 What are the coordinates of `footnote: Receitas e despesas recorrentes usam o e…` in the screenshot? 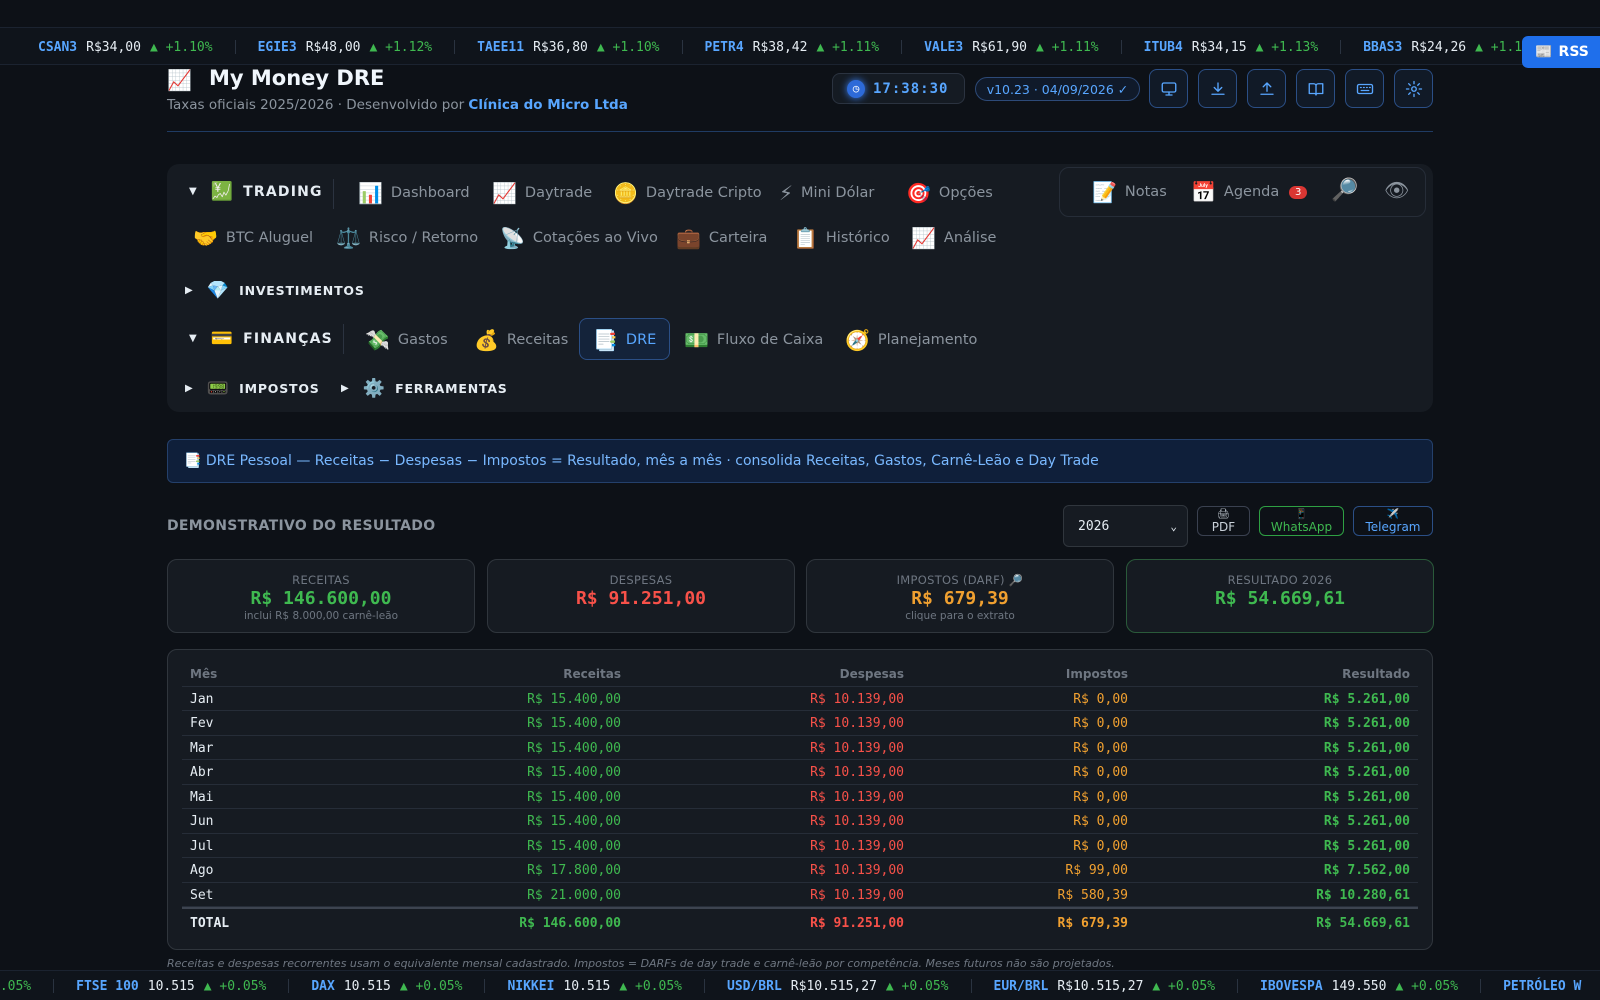 It's located at (641, 963).